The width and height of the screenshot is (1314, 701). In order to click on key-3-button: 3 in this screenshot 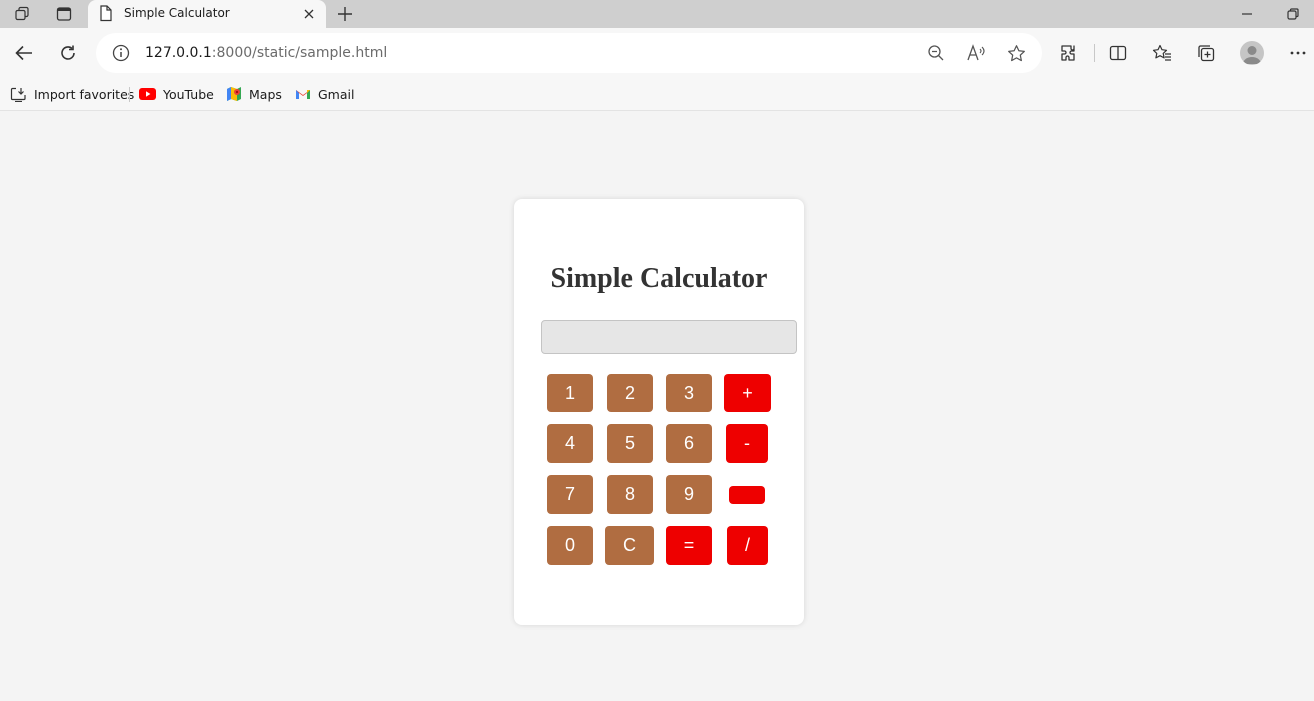, I will do `click(689, 393)`.